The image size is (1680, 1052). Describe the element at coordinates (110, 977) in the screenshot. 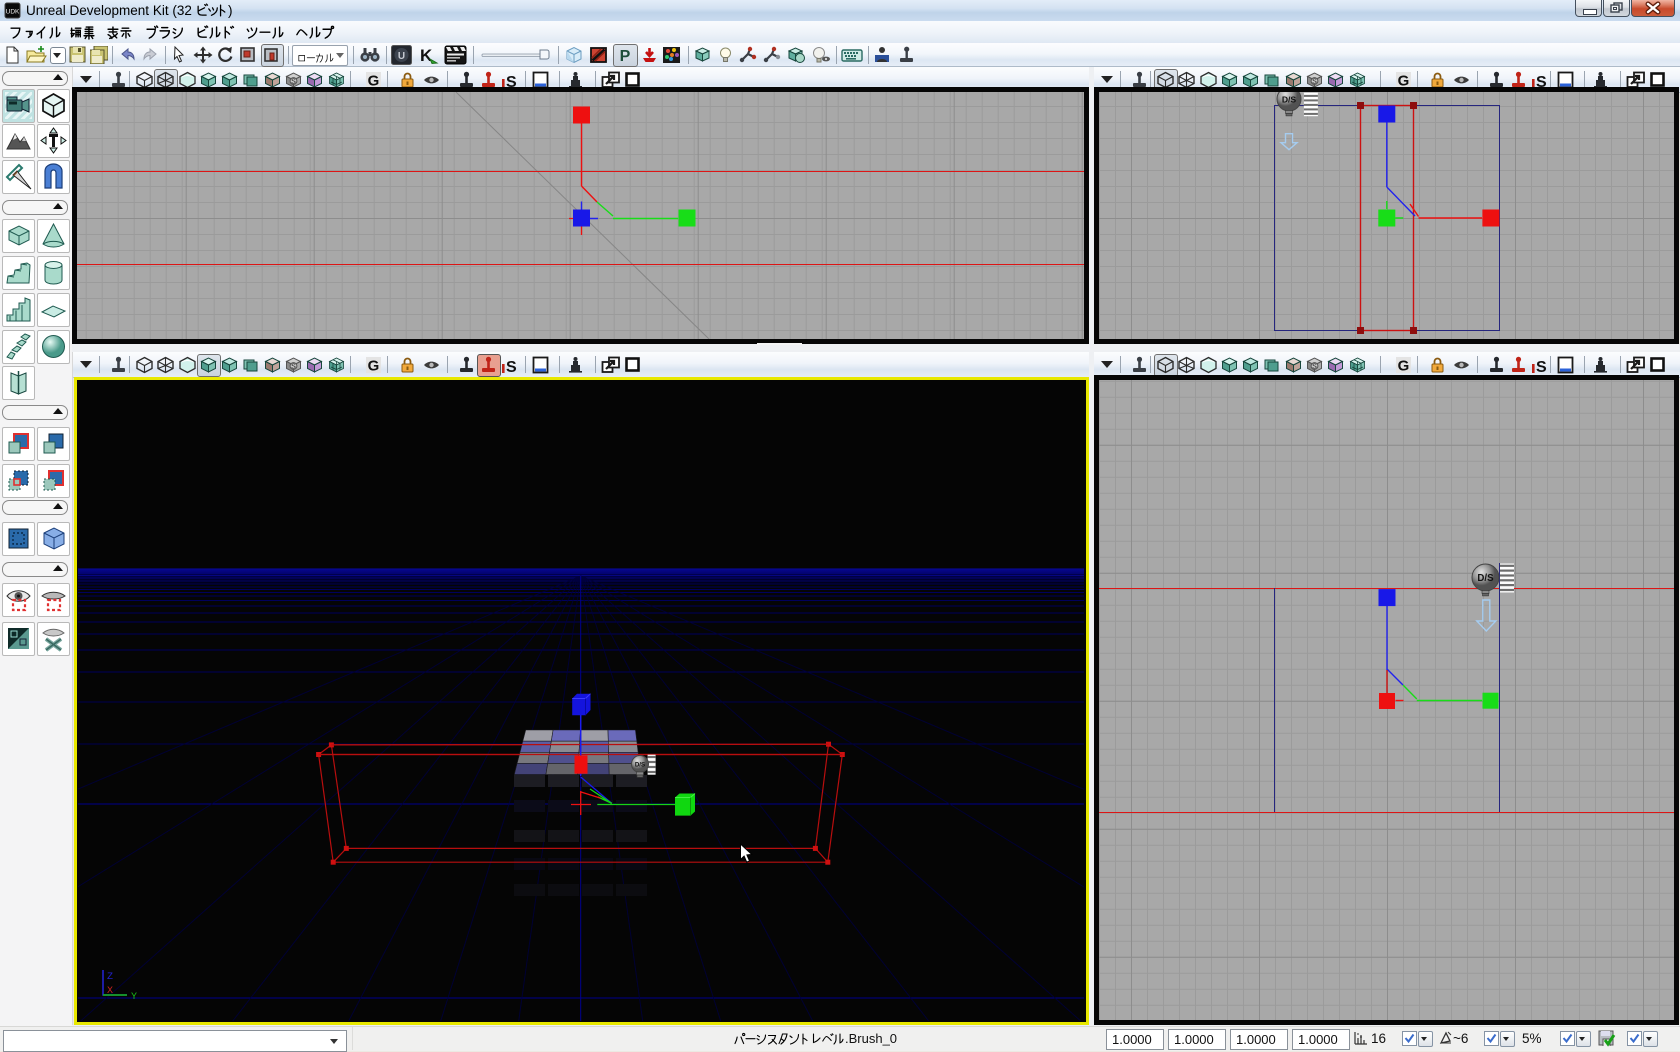

I see `svg-text: Z` at that location.